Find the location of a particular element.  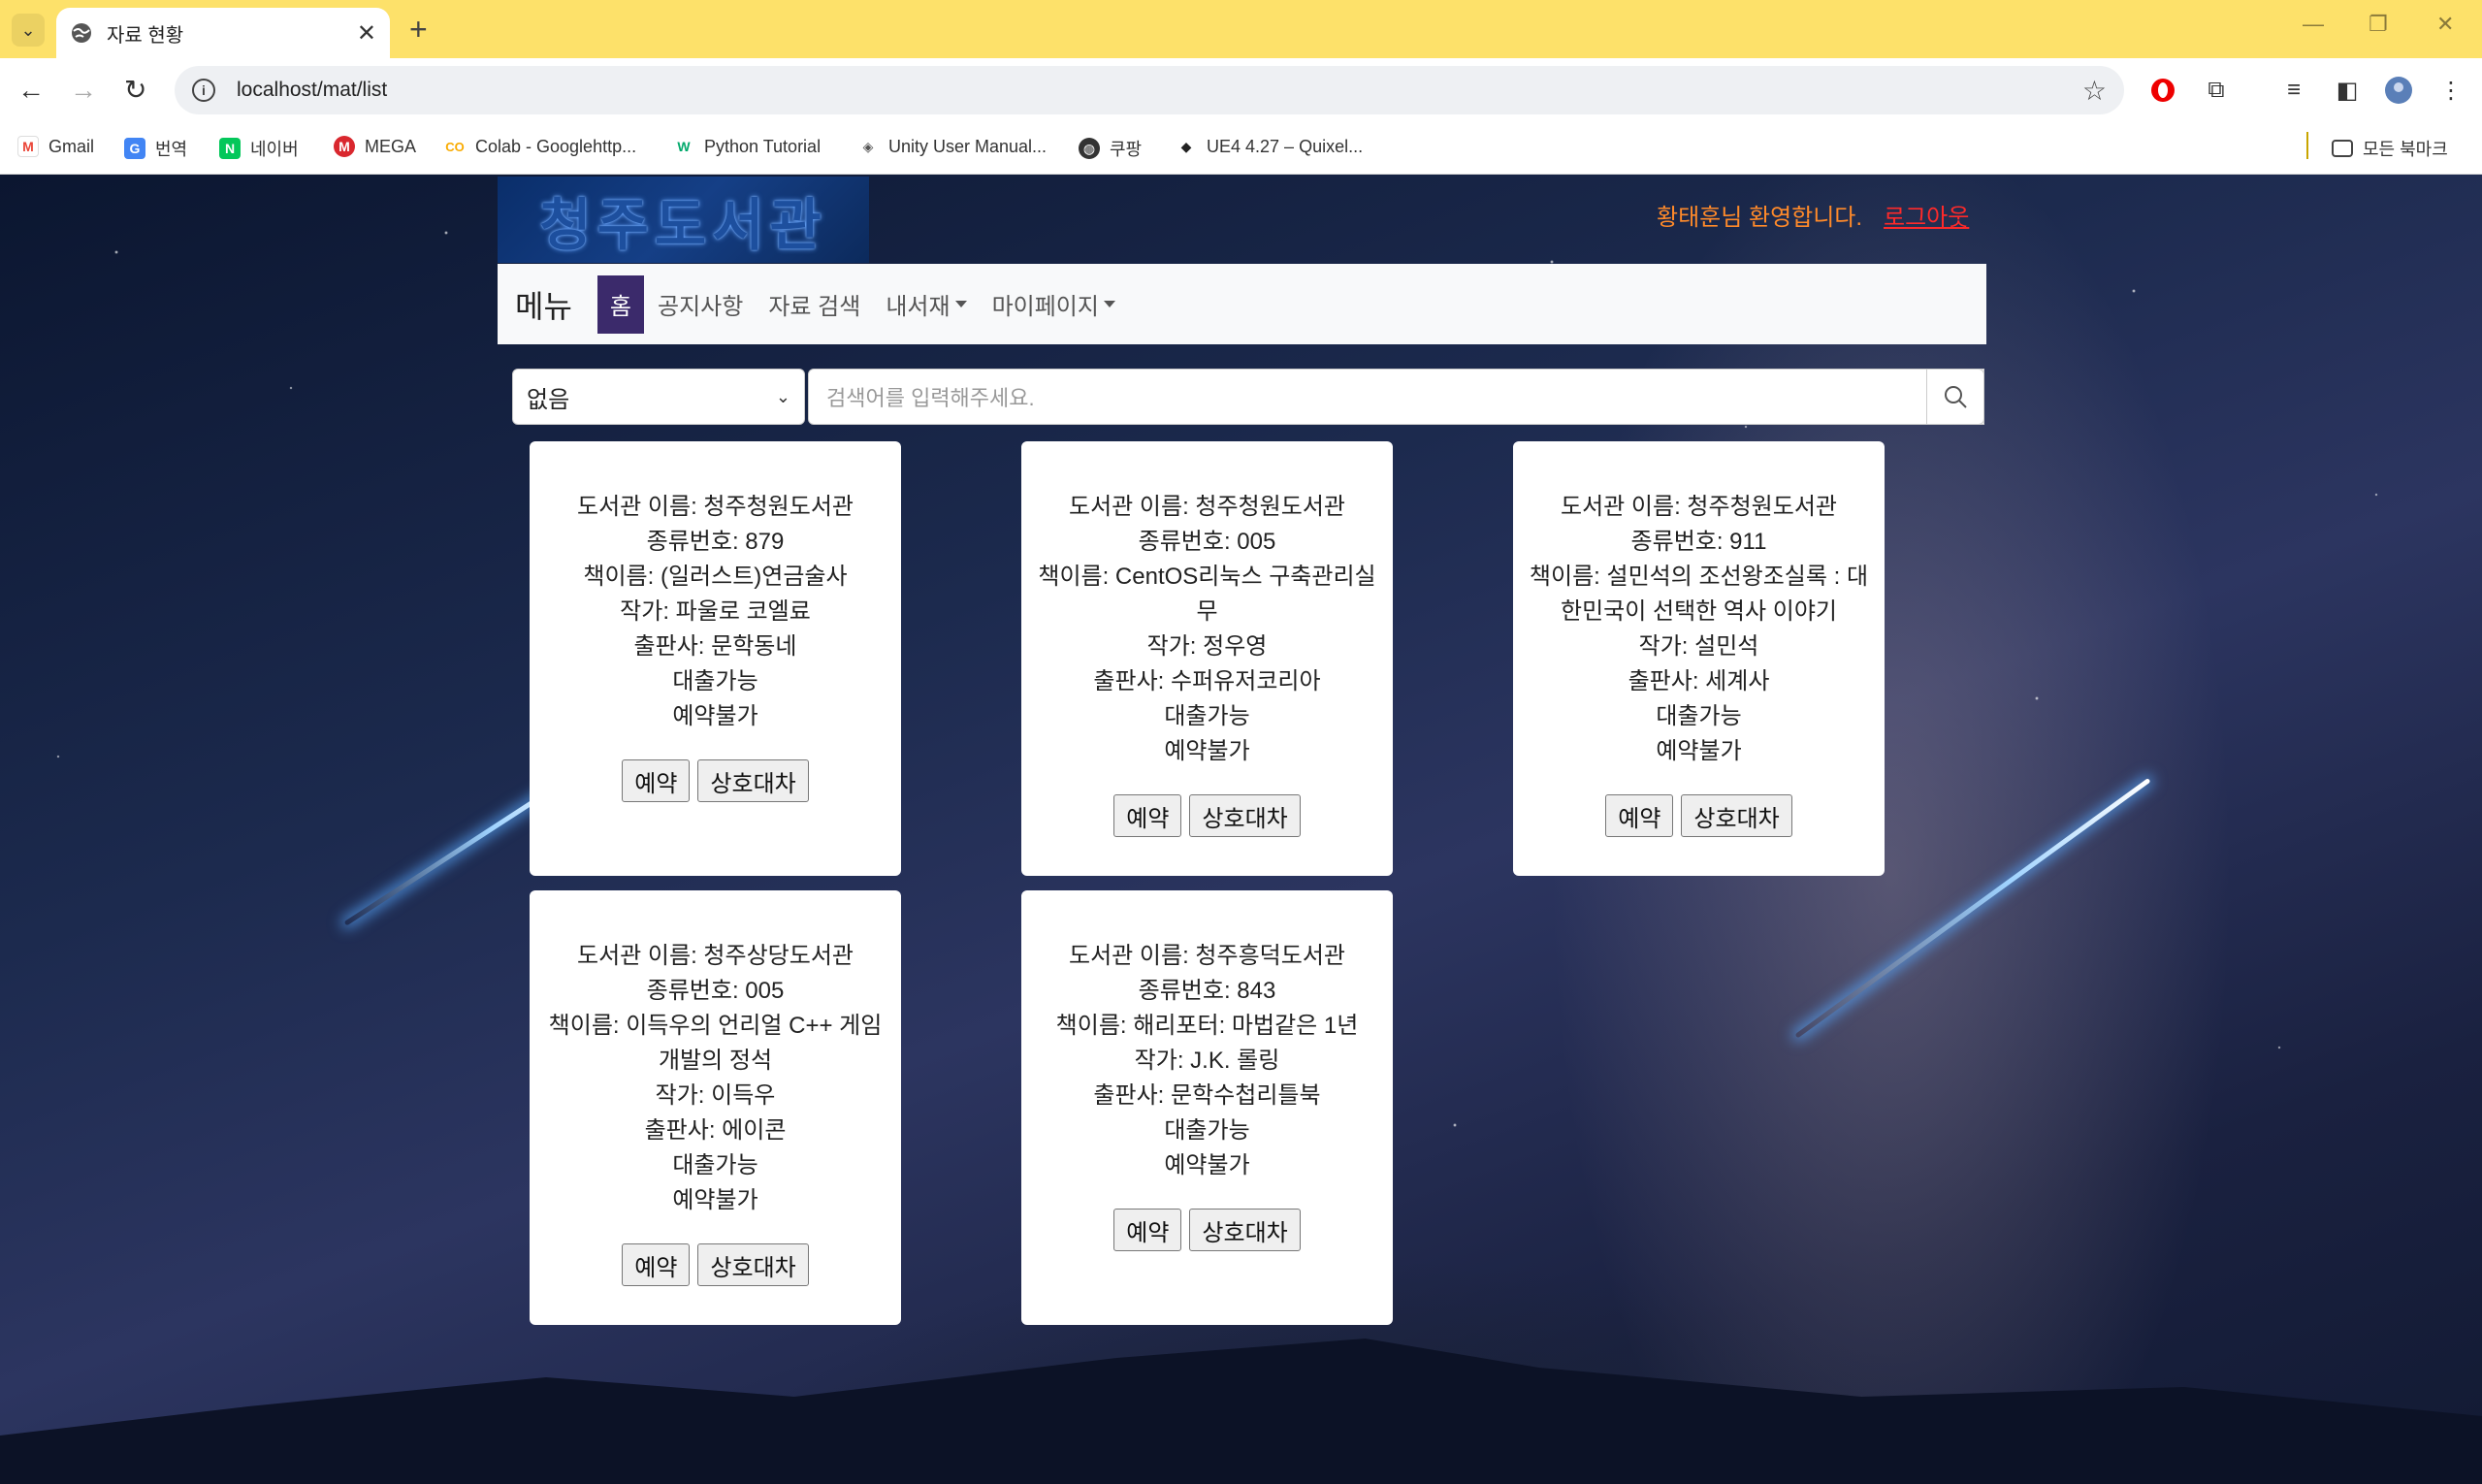

bookmark-naver: N 네이버 is located at coordinates (259, 149).